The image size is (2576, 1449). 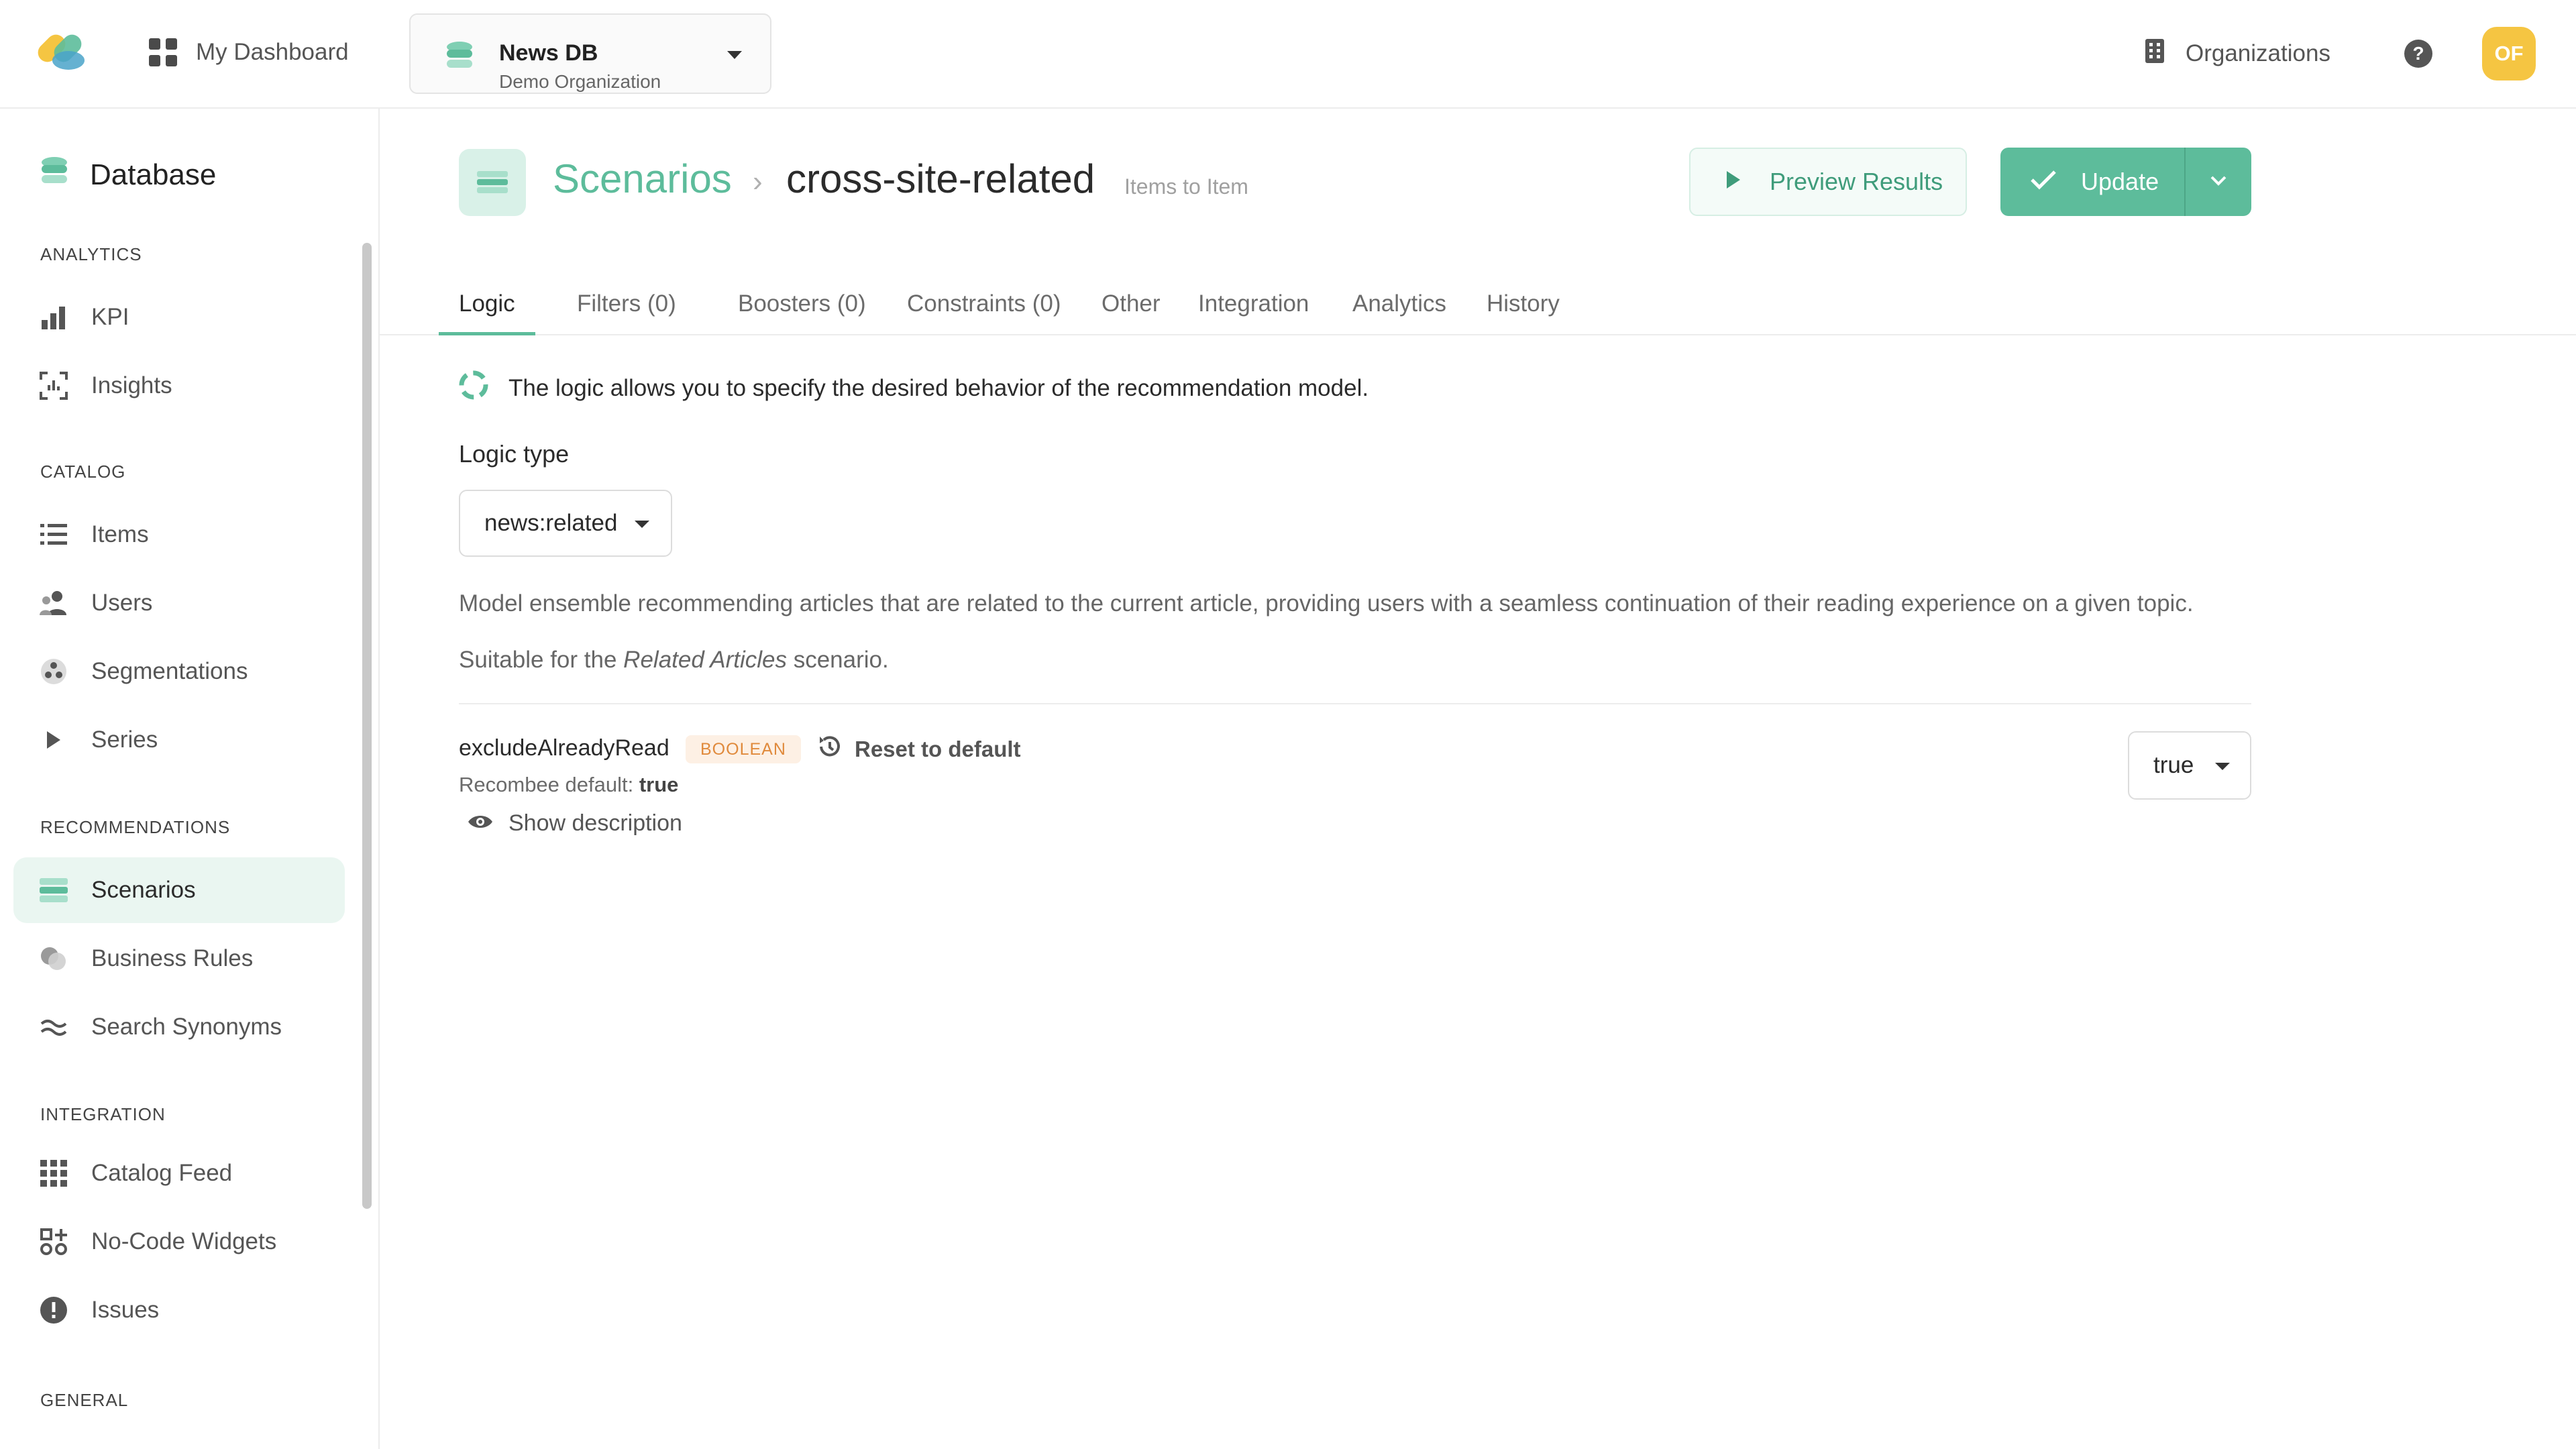 I want to click on list-icon, so click(x=53, y=534).